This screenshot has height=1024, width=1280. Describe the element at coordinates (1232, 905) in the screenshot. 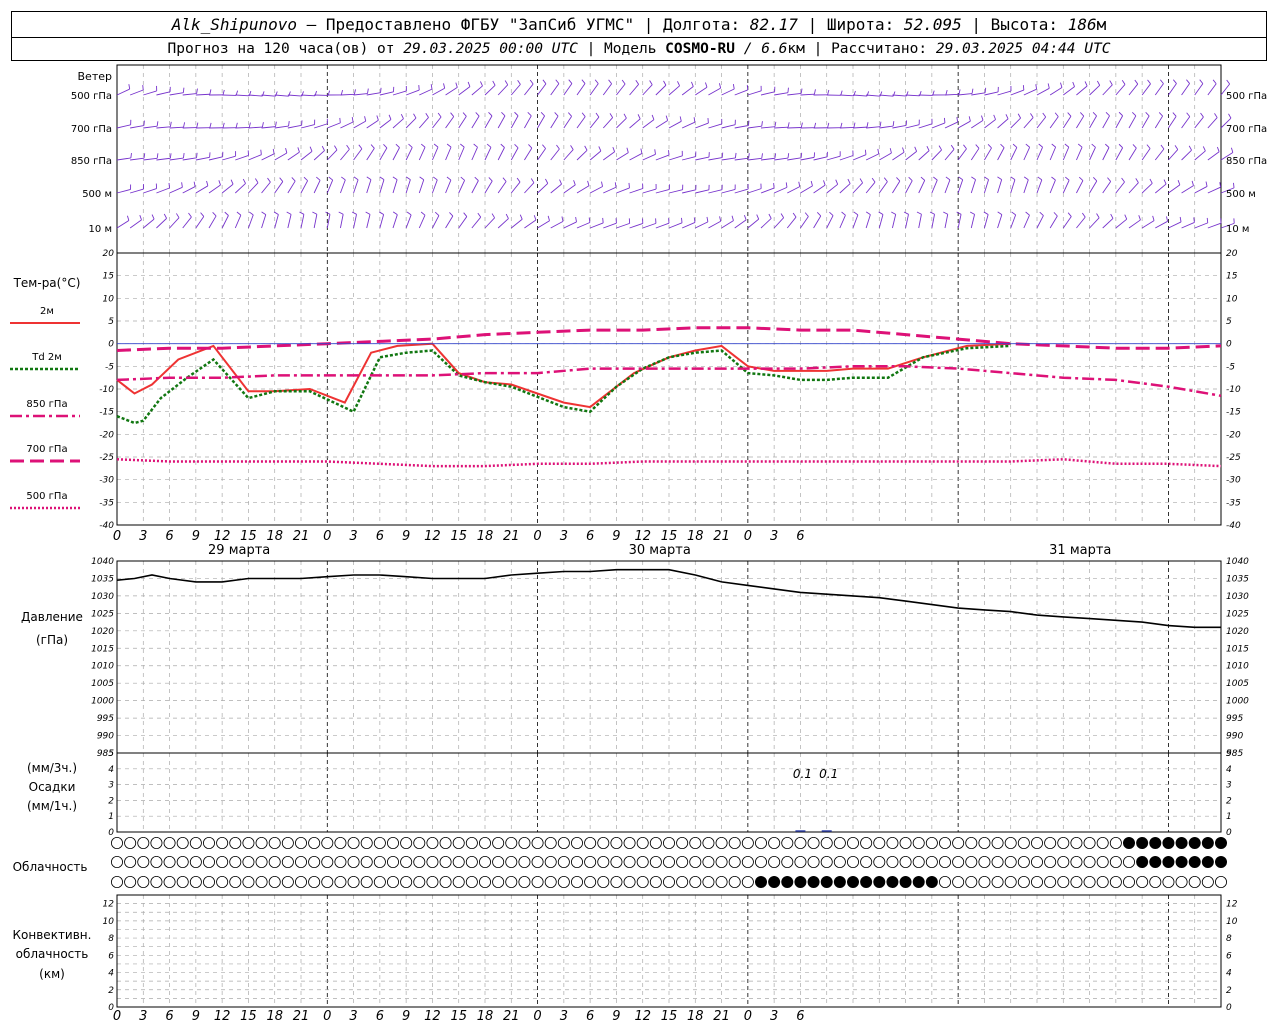

I see `y-tick-right-conv: 12` at that location.